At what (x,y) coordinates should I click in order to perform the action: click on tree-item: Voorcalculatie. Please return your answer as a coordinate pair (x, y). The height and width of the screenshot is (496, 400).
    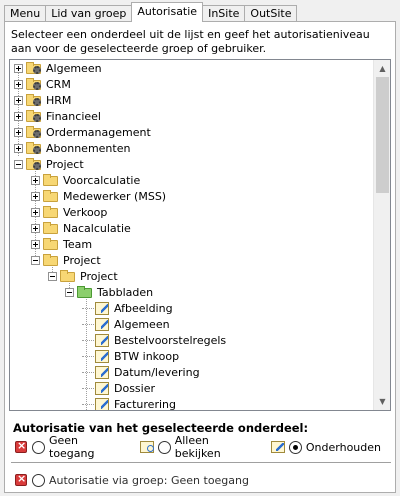
    Looking at the image, I should click on (85, 180).